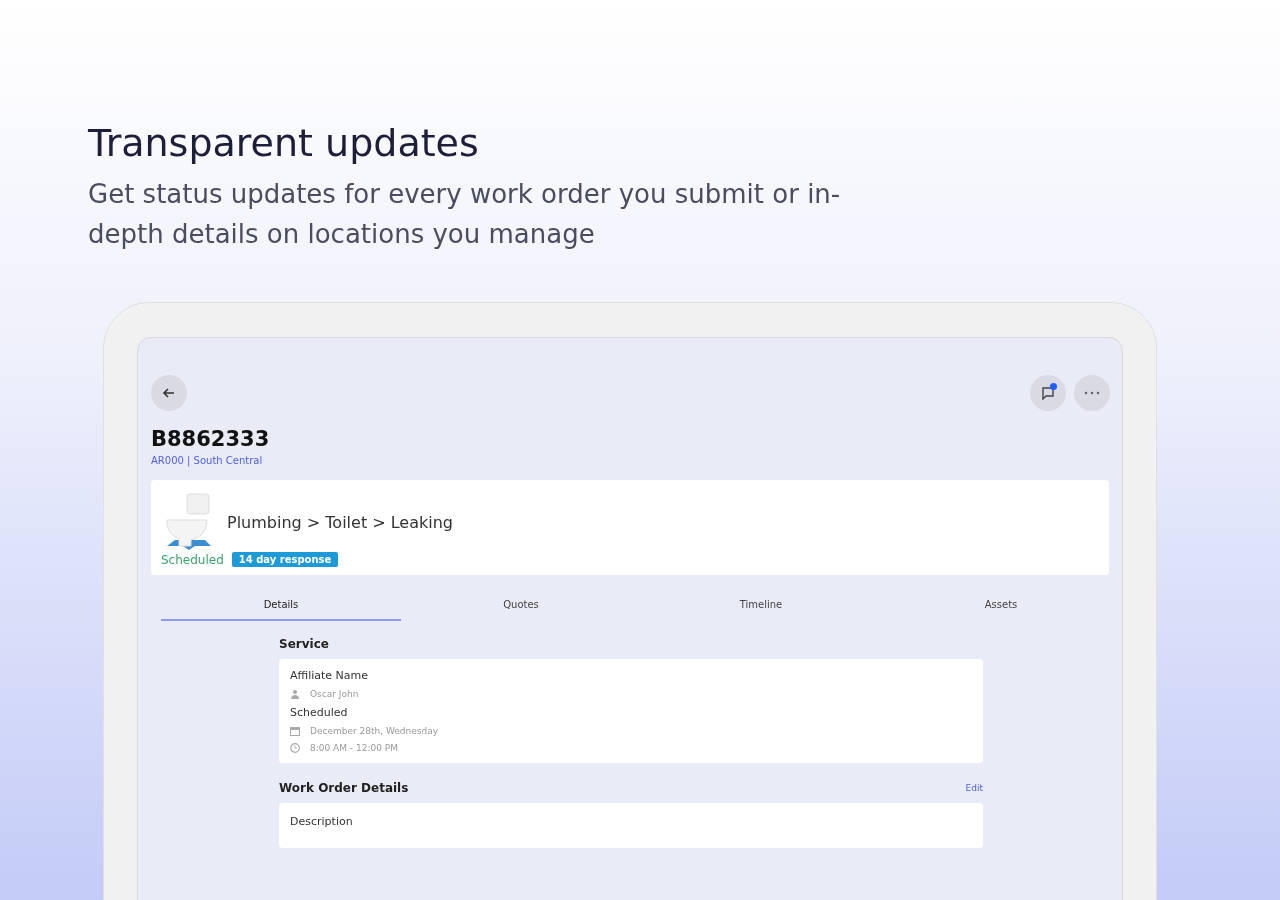 The image size is (1280, 900). I want to click on tab: Timeline, so click(761, 607).